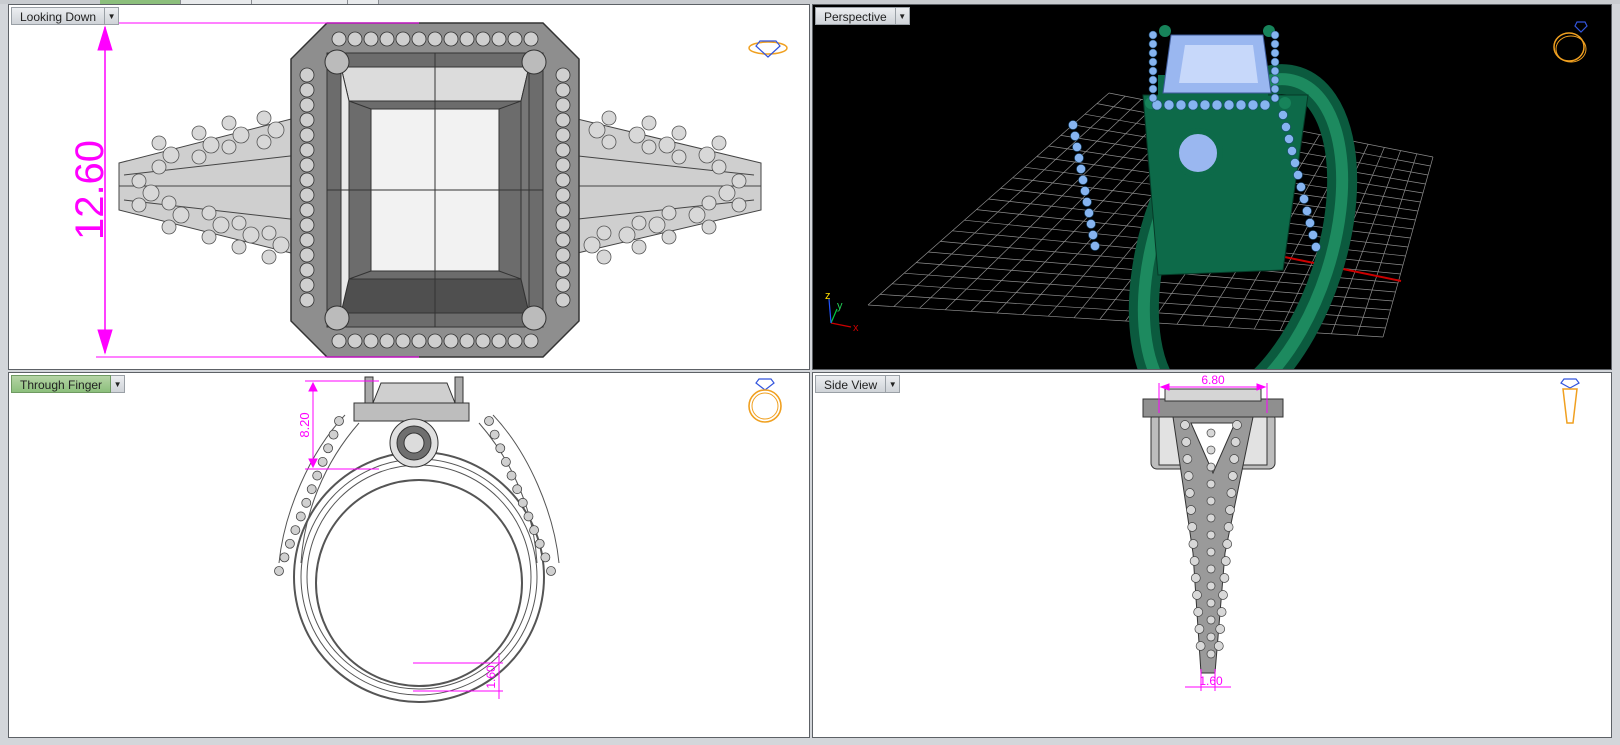 Image resolution: width=1620 pixels, height=745 pixels. I want to click on axis-triad-icon: x y z, so click(842, 312).